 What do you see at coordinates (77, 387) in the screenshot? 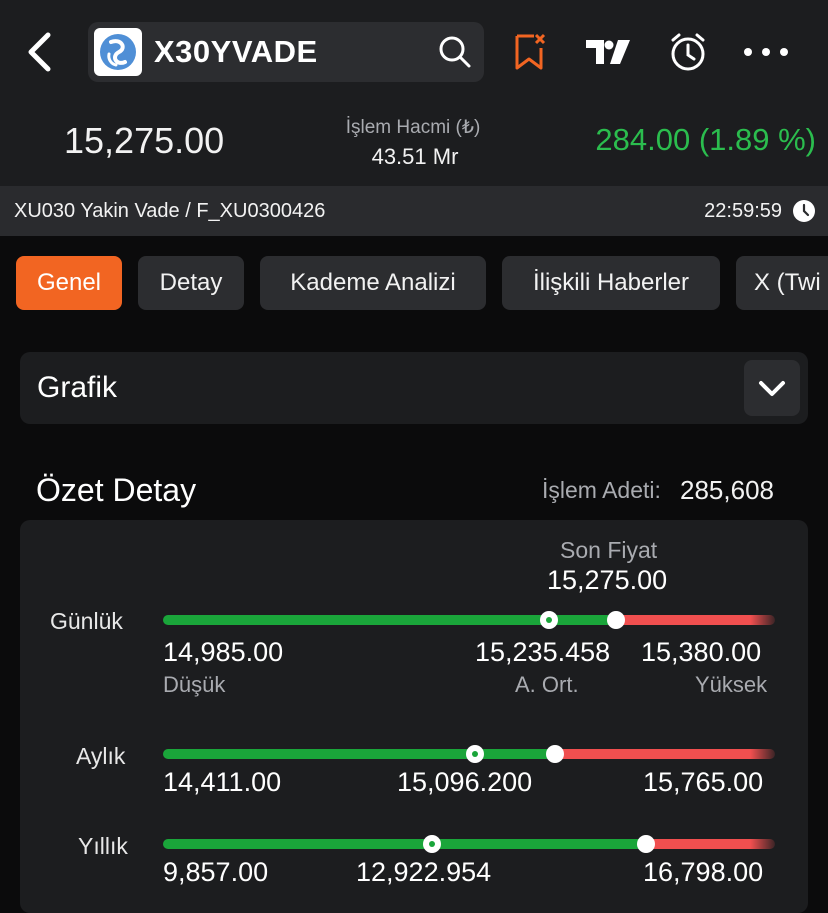
I see `grafik-title: Grafik` at bounding box center [77, 387].